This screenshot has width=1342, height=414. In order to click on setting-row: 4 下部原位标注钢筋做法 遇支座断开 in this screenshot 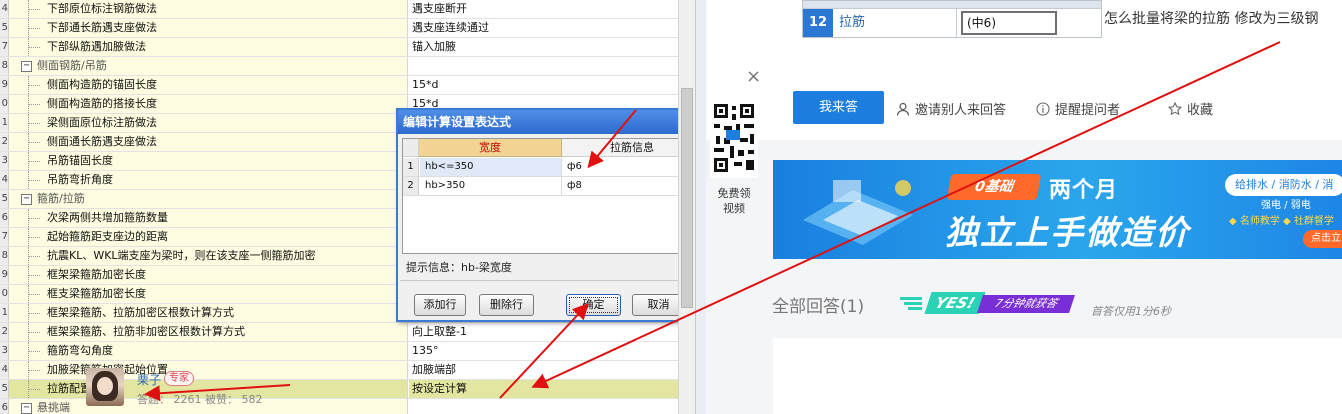, I will do `click(339, 9)`.